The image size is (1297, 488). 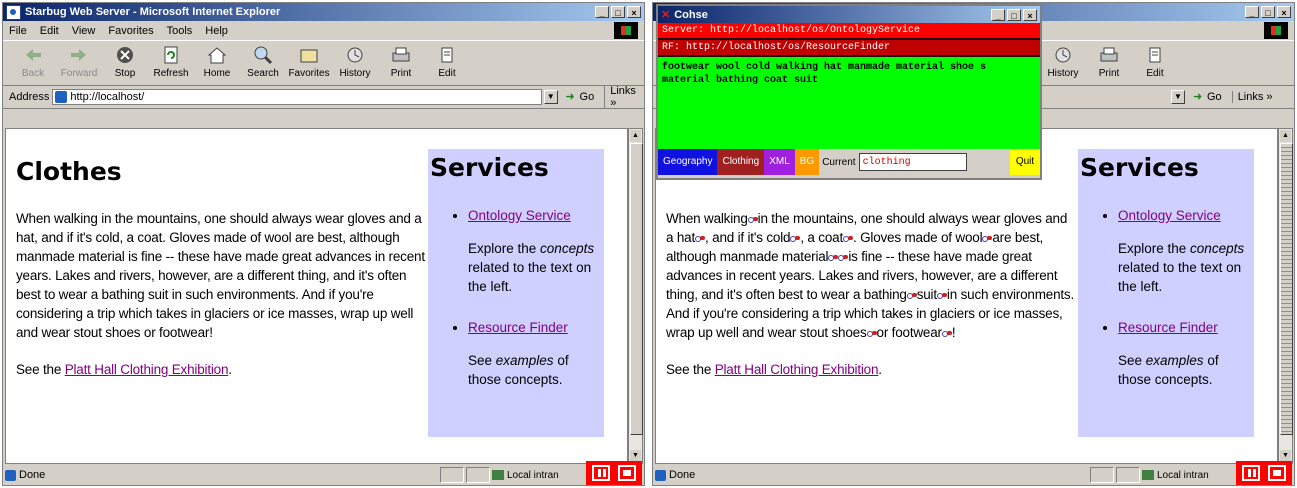 What do you see at coordinates (912, 162) in the screenshot?
I see `current-ontology-input: clothing` at bounding box center [912, 162].